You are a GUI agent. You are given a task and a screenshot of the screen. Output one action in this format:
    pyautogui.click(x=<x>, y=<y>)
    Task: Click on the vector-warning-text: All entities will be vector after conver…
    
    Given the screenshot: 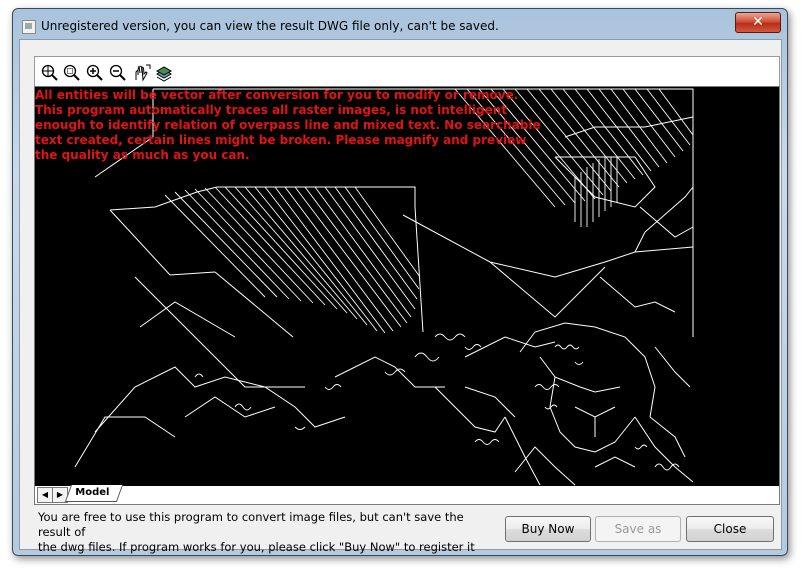 What is the action you would take?
    pyautogui.click(x=295, y=125)
    